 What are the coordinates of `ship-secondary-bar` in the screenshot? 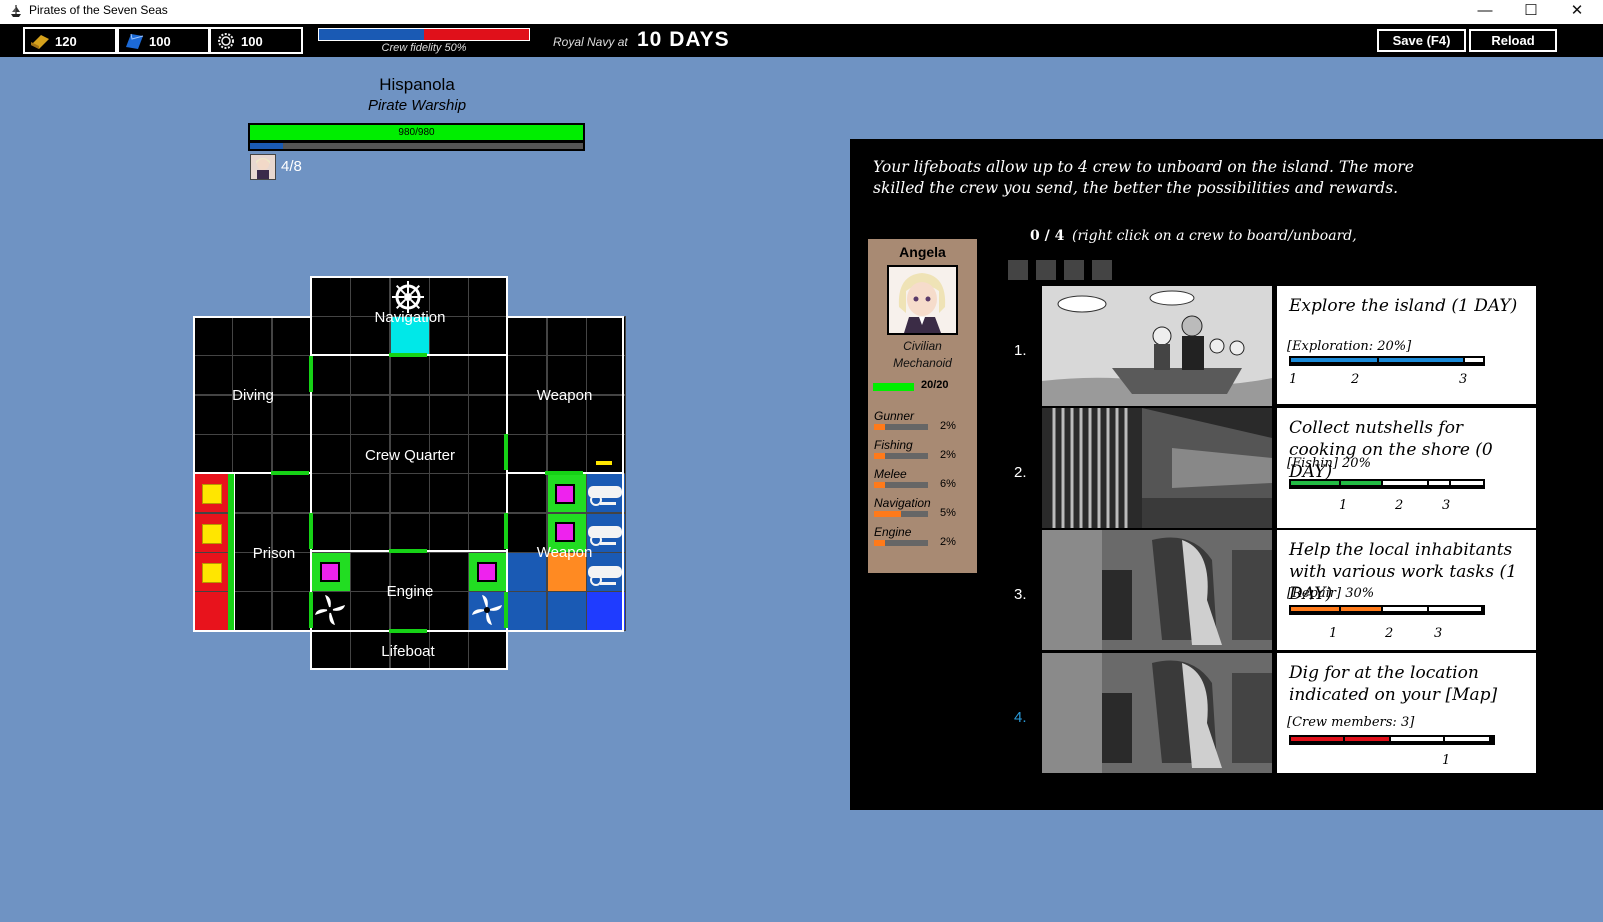 It's located at (416, 146).